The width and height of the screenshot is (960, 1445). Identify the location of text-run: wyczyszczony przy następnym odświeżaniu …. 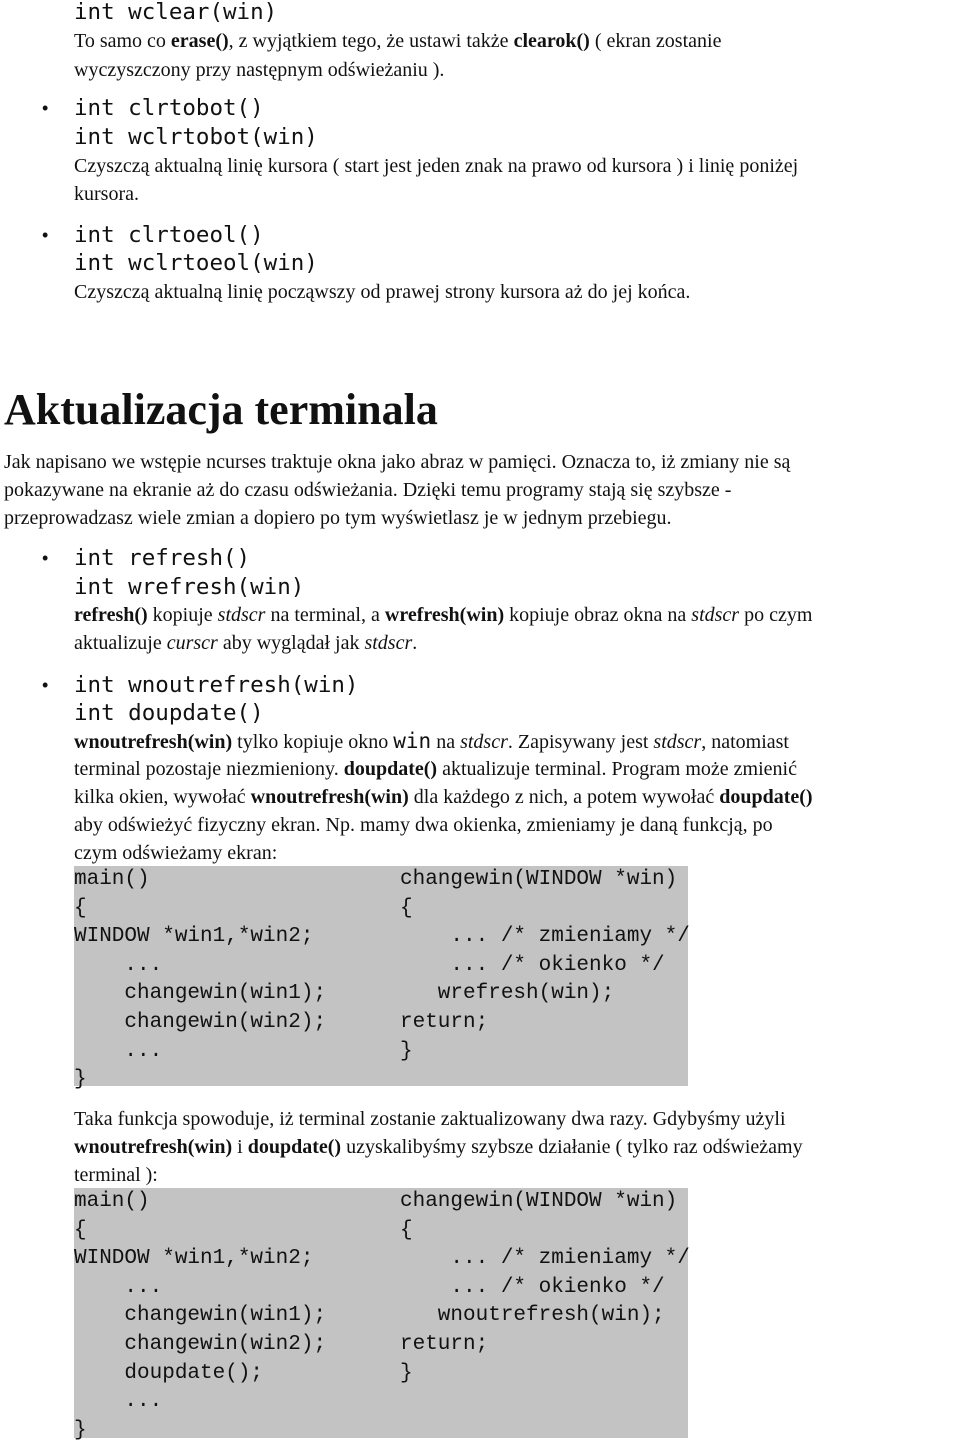
(259, 70).